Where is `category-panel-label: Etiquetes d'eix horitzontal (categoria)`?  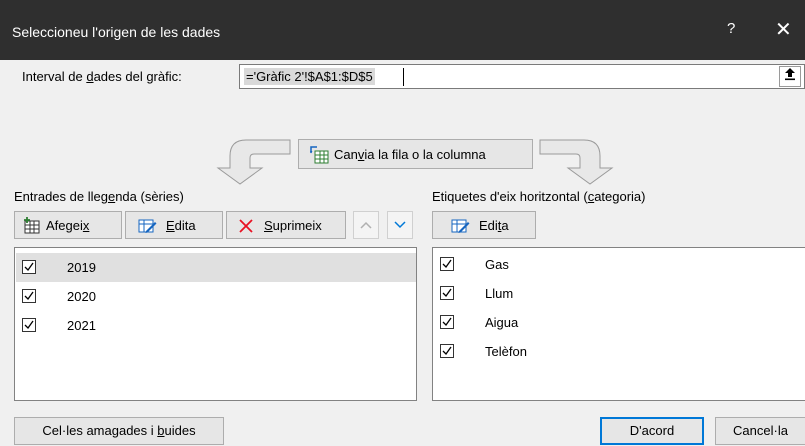
category-panel-label: Etiquetes d'eix horitzontal (categoria) is located at coordinates (539, 196).